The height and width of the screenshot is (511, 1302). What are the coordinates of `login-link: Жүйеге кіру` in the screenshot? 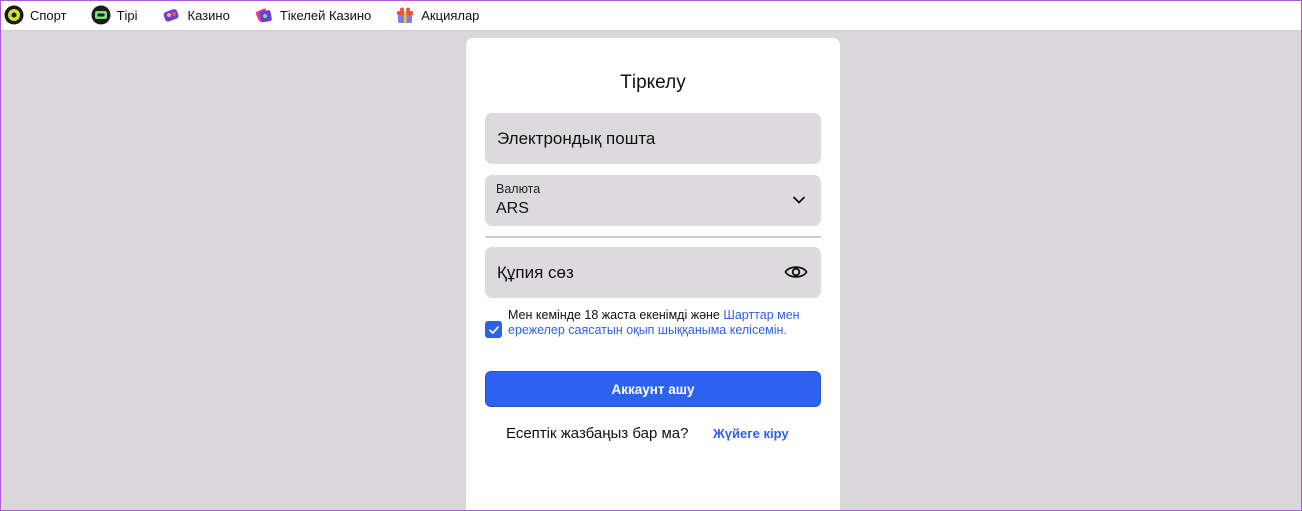 It's located at (751, 433).